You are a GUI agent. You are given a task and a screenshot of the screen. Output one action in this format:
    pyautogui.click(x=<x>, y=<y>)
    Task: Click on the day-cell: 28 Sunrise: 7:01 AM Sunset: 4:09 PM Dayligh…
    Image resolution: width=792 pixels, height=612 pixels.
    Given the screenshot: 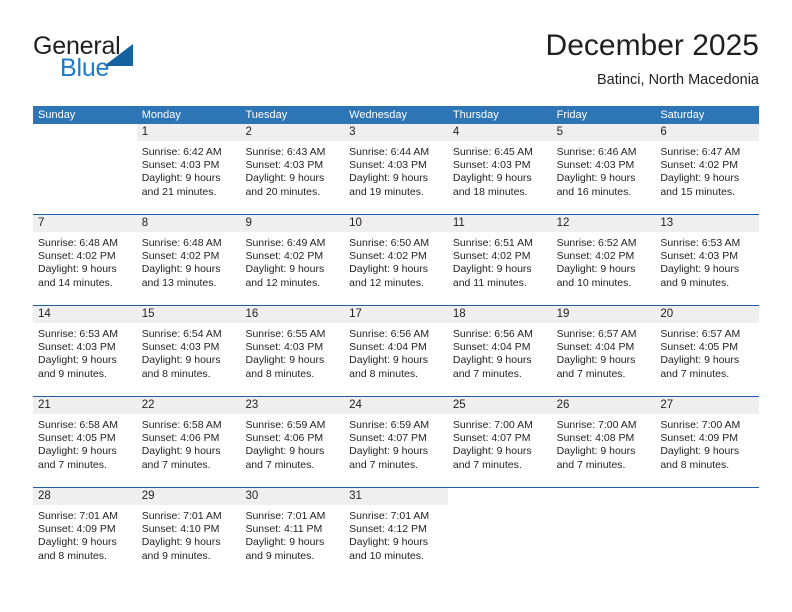 What is the action you would take?
    pyautogui.click(x=85, y=527)
    